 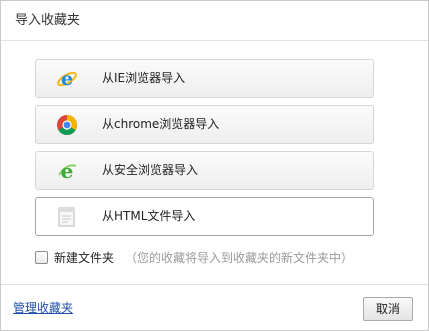 I want to click on import-from-ie-button: e 从IE浏览器导入, so click(x=204, y=78).